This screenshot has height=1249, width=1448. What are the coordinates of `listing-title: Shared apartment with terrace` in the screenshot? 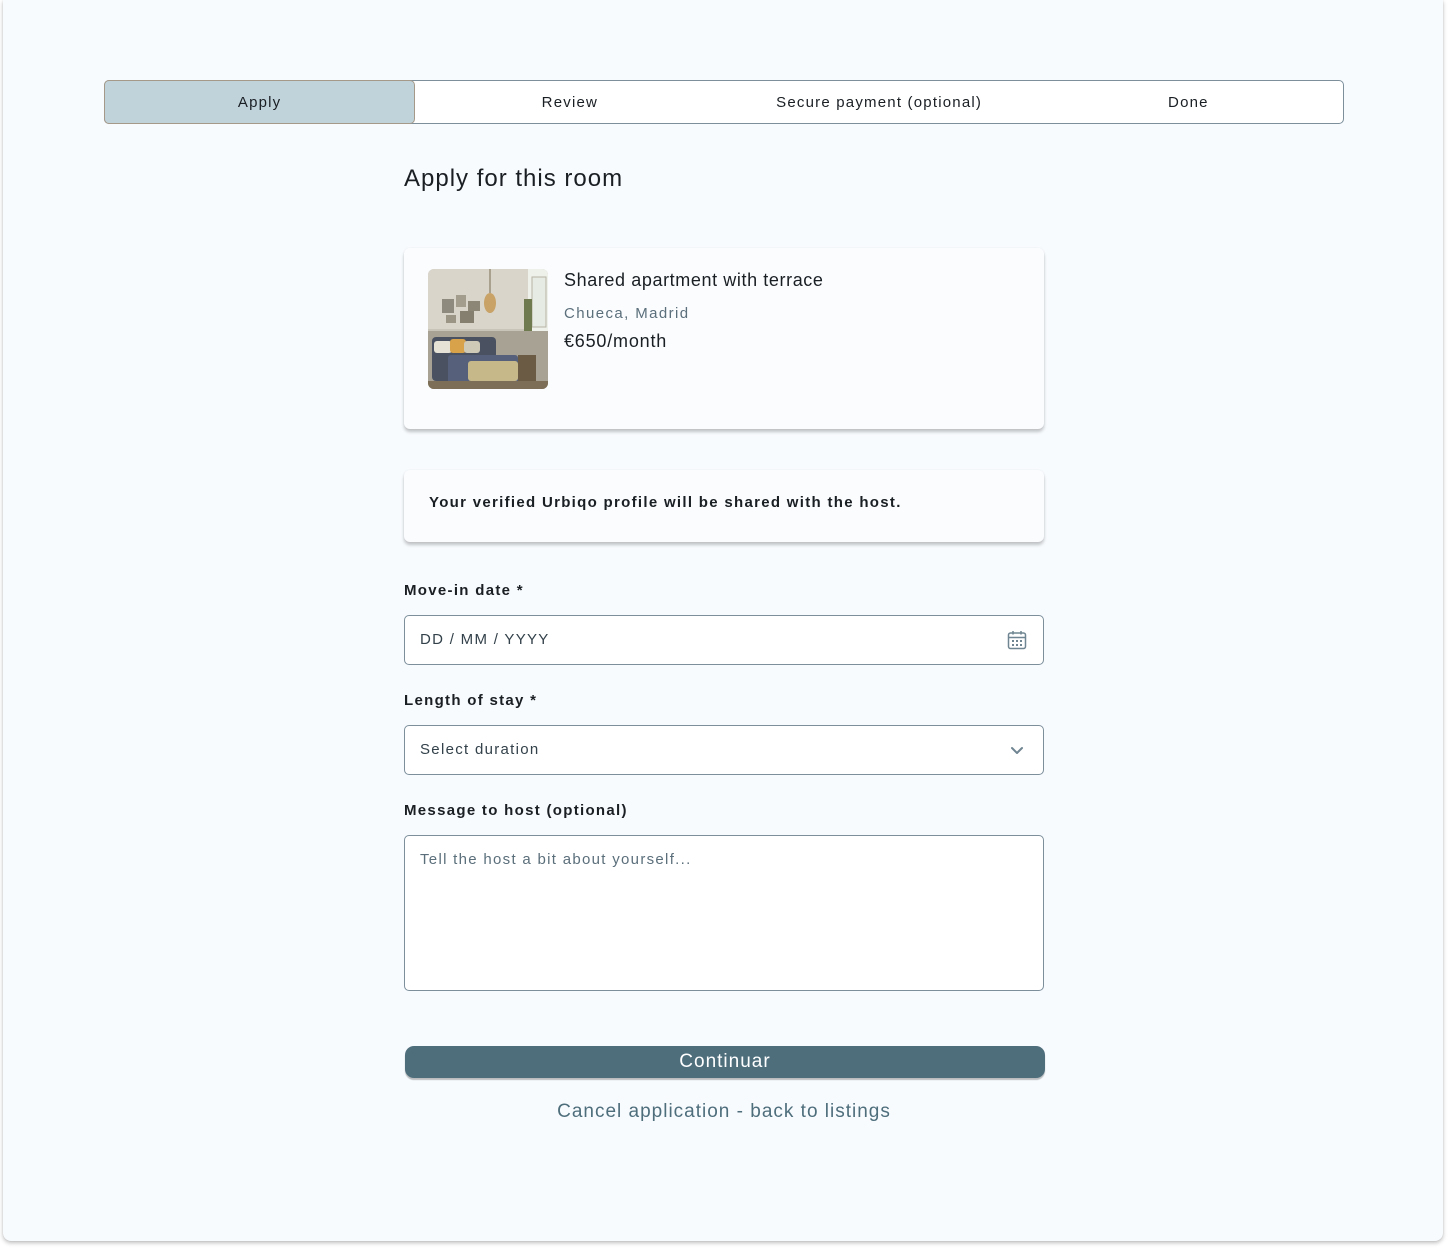 It's located at (694, 280).